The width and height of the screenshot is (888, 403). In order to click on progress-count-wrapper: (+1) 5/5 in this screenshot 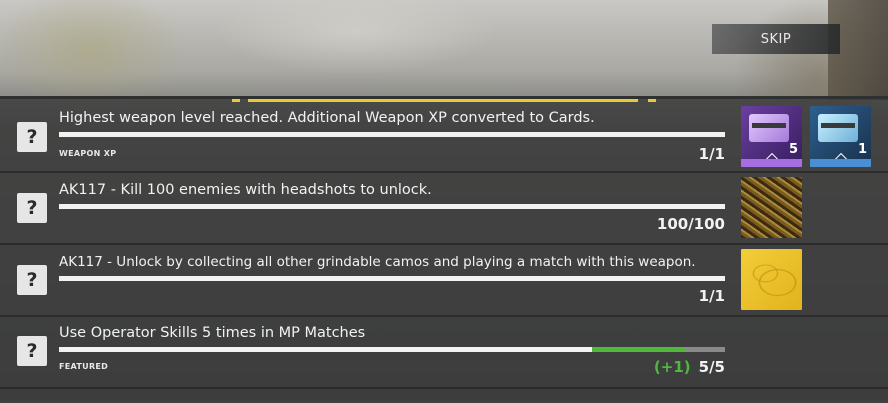, I will do `click(689, 367)`.